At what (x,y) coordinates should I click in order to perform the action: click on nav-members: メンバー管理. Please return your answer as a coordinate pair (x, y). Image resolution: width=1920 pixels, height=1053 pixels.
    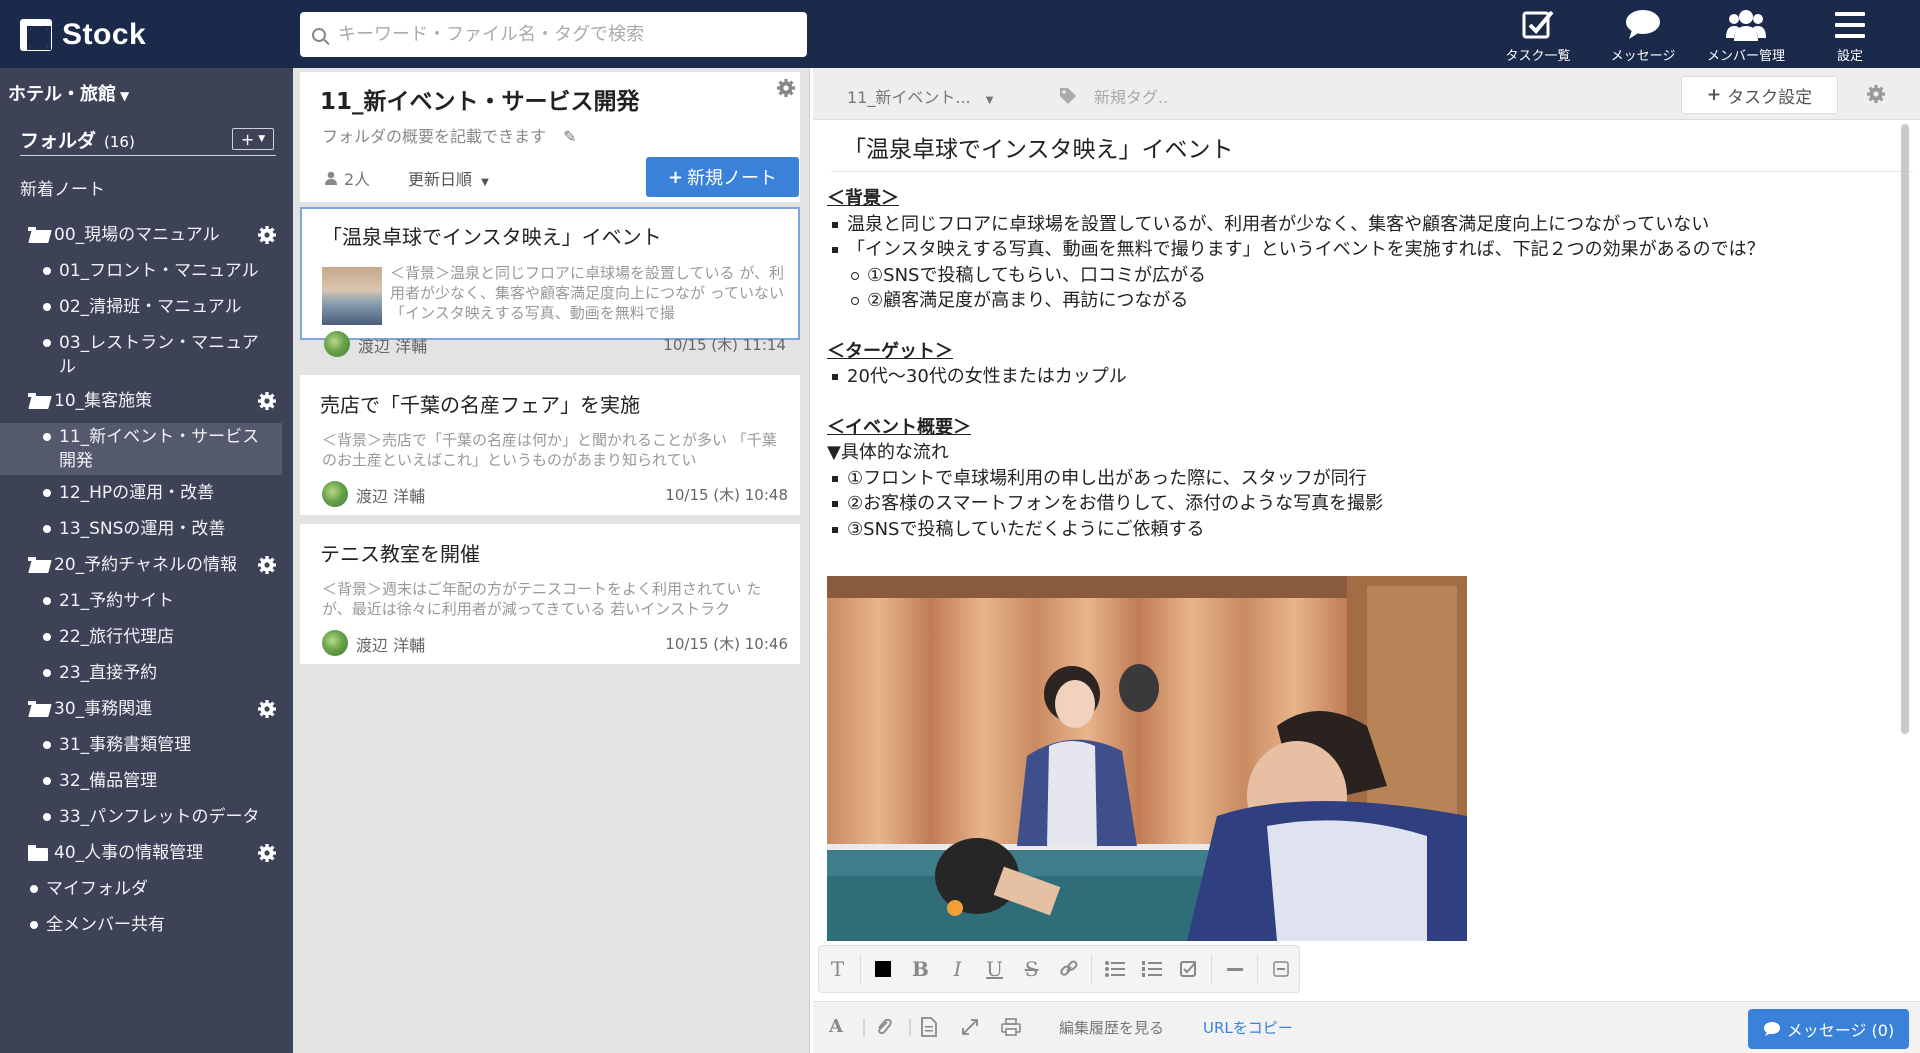
    Looking at the image, I should click on (1746, 36).